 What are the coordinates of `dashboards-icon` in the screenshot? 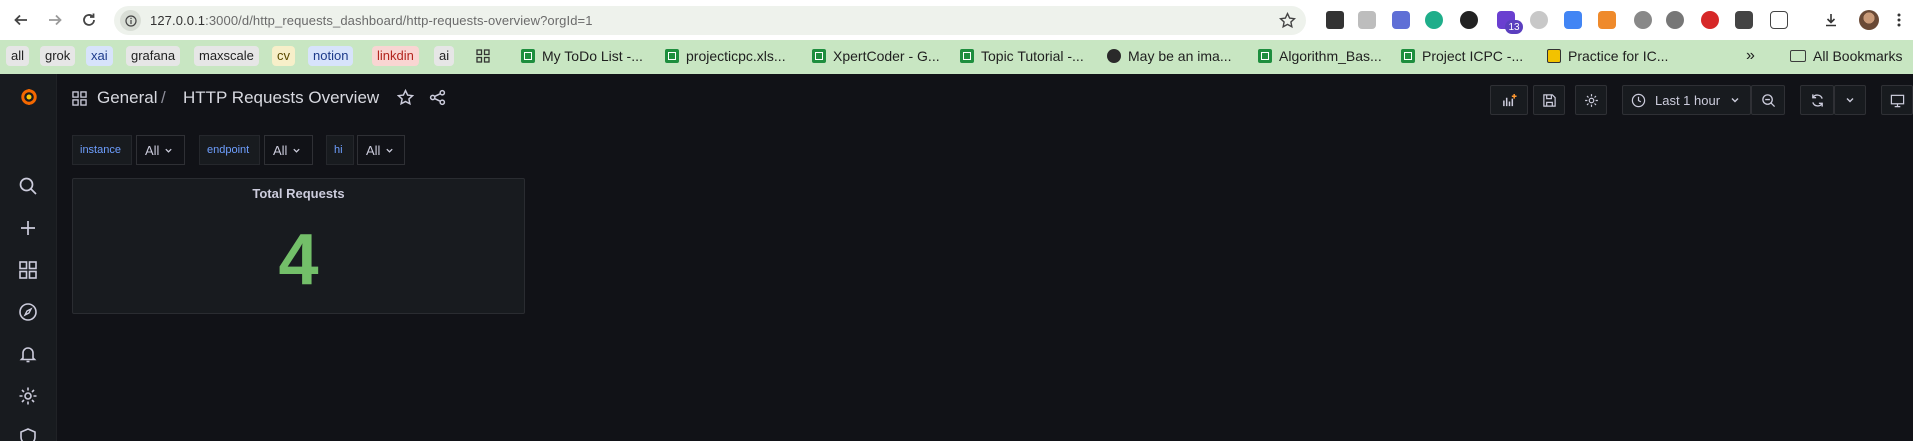 It's located at (28, 270).